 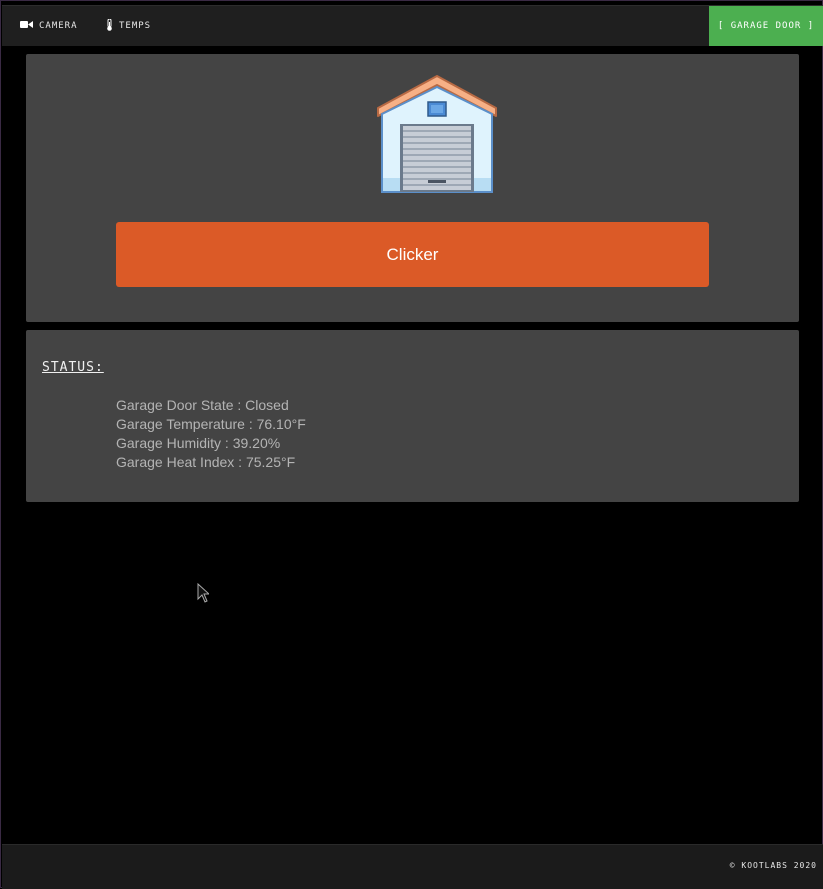 What do you see at coordinates (73, 367) in the screenshot?
I see `status-title: Status:` at bounding box center [73, 367].